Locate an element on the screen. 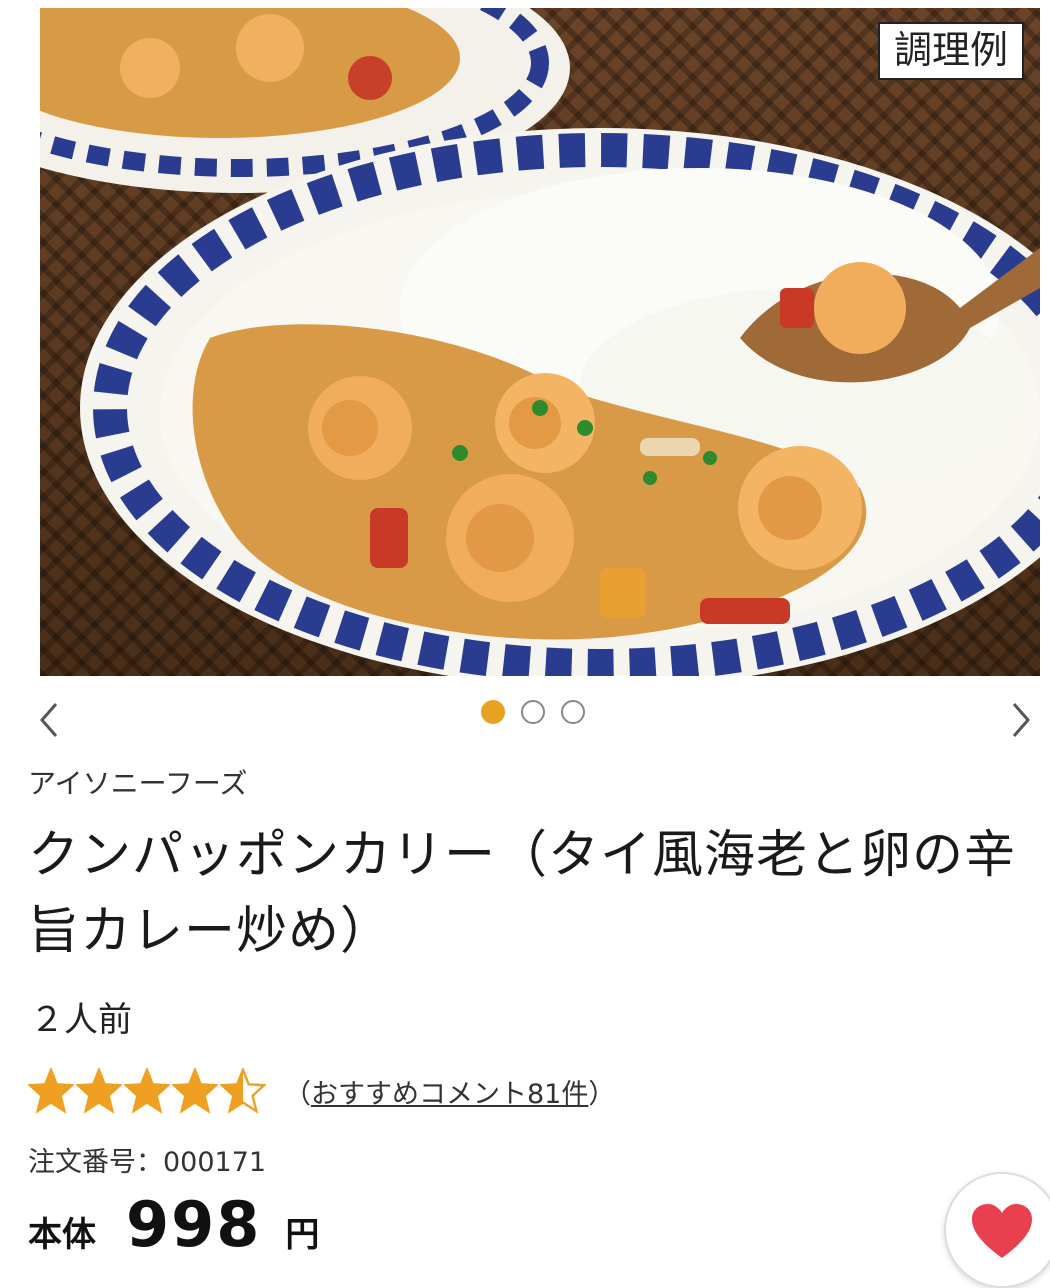 Image resolution: width=1050 pixels, height=1288 pixels. maker-name: アイソニーフーズ is located at coordinates (138, 783).